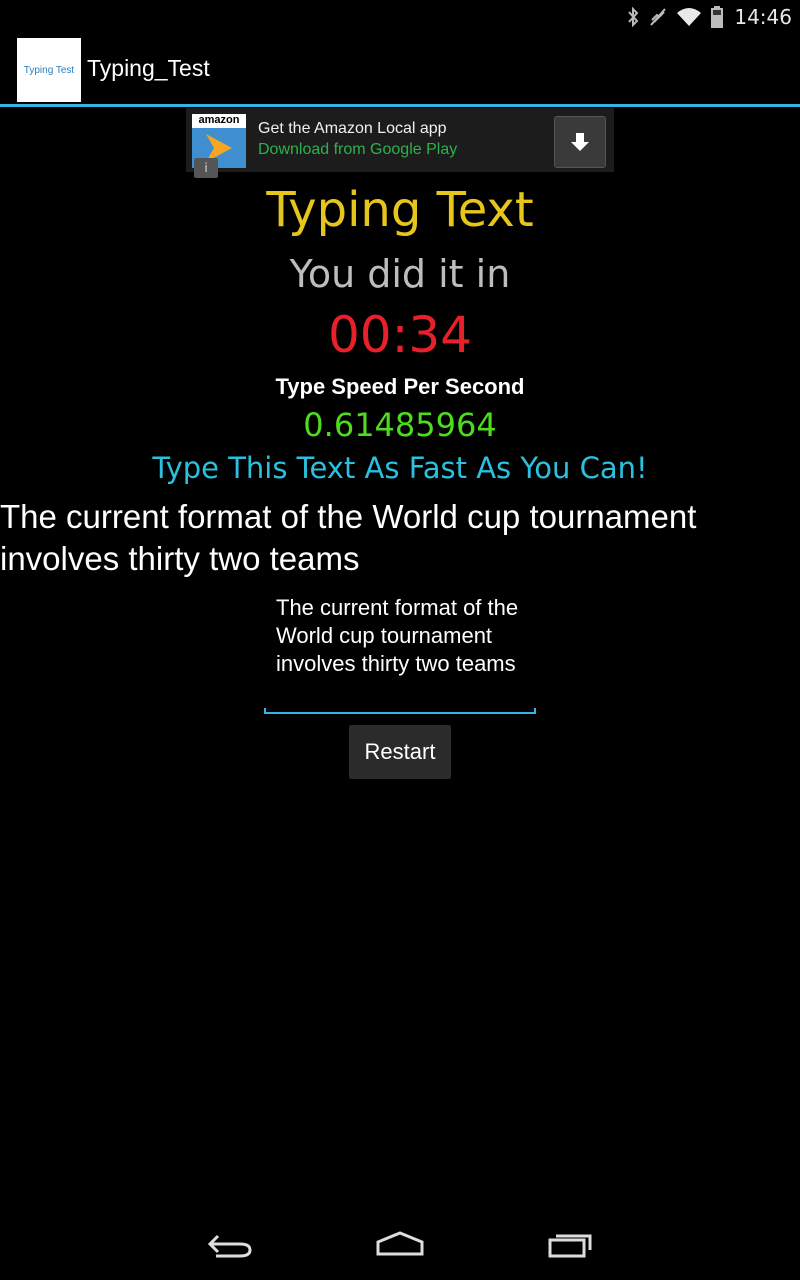  I want to click on input-underline, so click(400, 713).